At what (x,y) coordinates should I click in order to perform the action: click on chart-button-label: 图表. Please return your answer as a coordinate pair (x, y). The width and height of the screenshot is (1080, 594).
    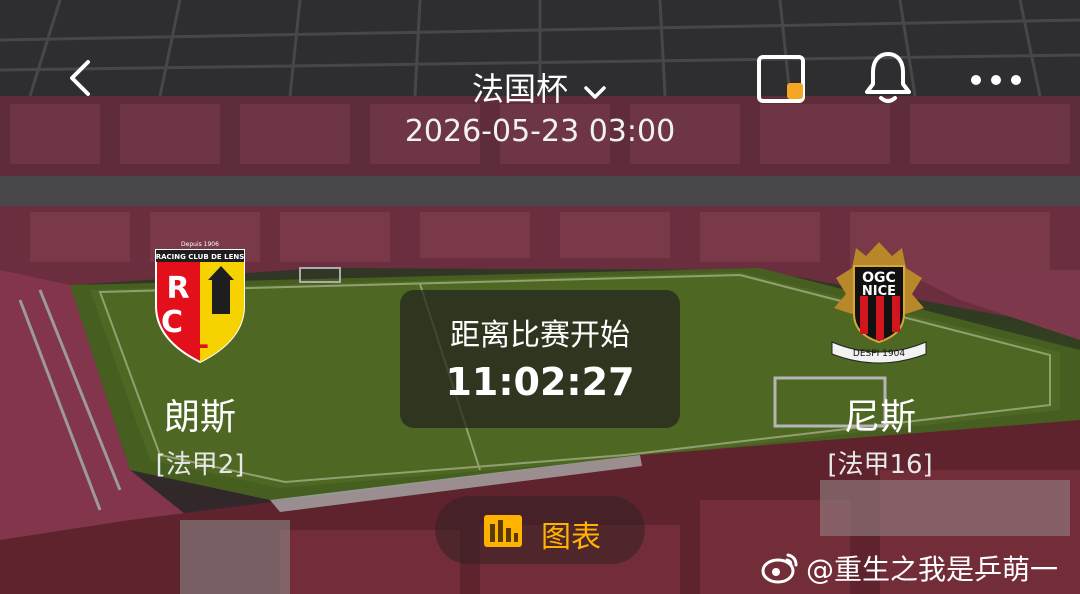
    Looking at the image, I should click on (571, 537).